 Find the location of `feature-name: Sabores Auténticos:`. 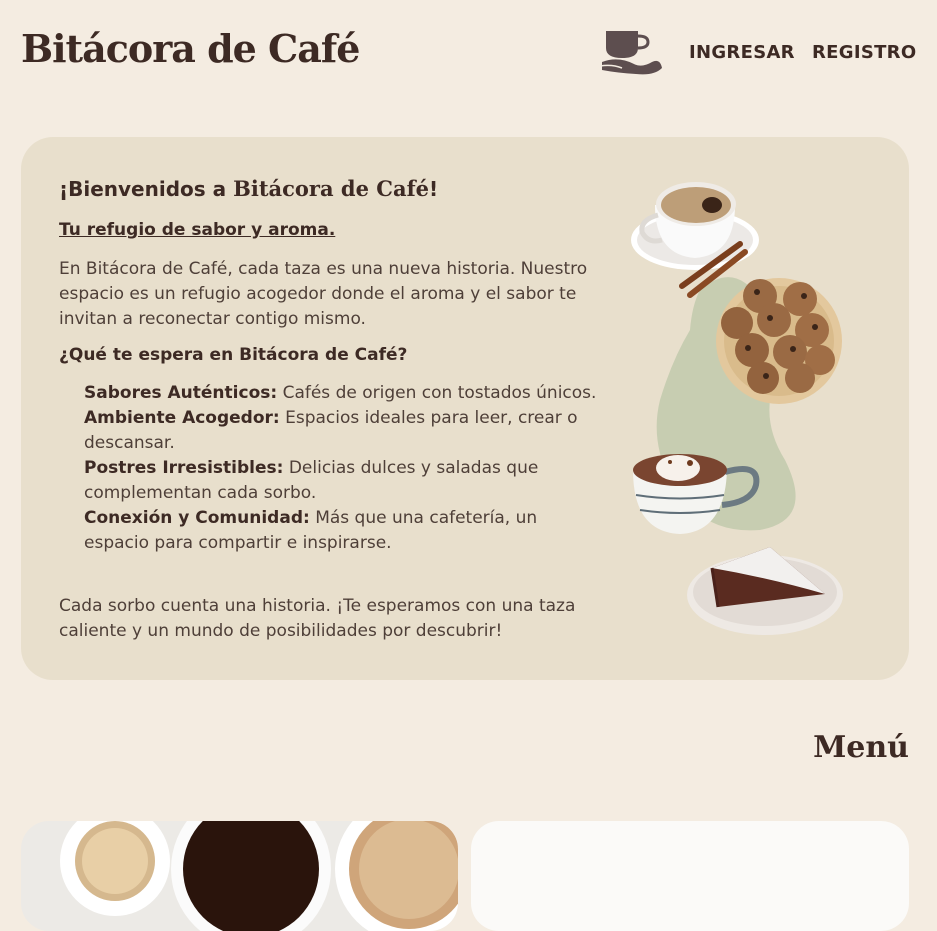

feature-name: Sabores Auténticos: is located at coordinates (181, 393).